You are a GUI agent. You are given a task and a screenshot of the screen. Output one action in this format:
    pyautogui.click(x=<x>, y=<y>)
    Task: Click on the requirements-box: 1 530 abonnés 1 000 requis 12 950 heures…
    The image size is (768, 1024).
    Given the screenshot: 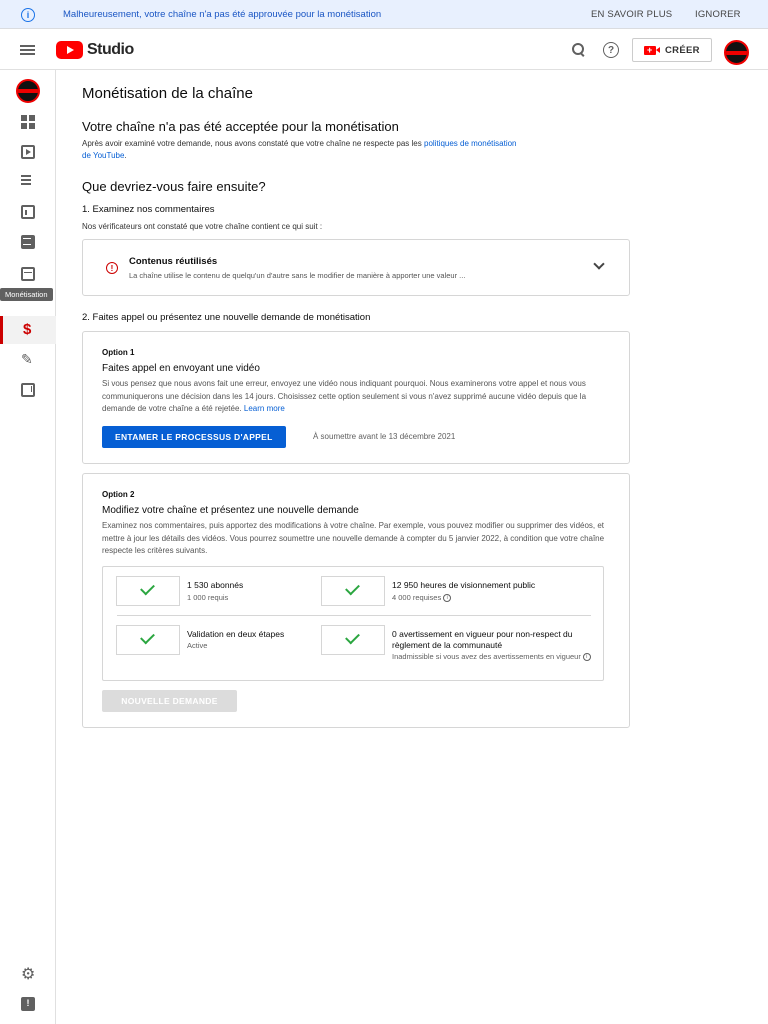 What is the action you would take?
    pyautogui.click(x=353, y=623)
    